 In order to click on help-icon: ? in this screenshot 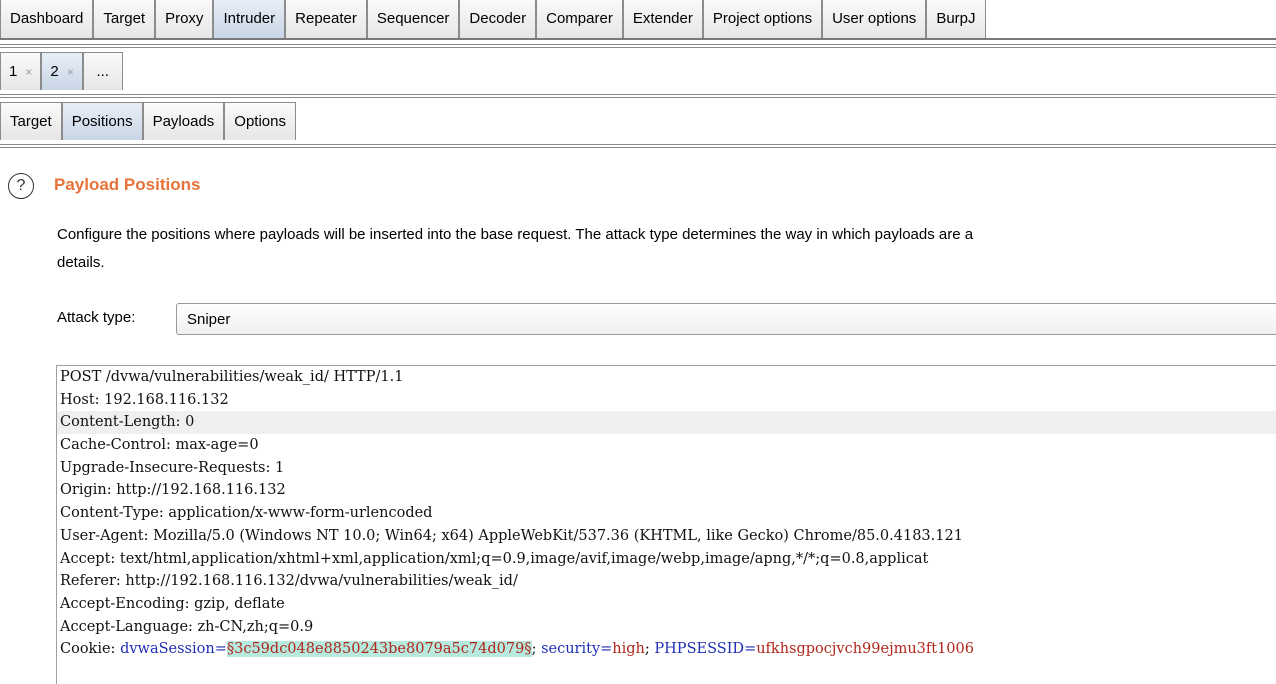, I will do `click(21, 186)`.